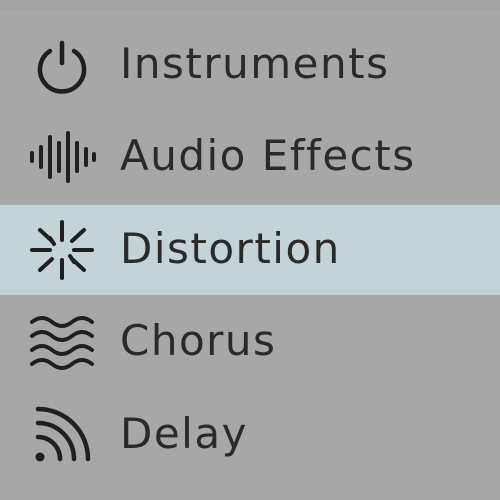 The height and width of the screenshot is (500, 500). I want to click on waves-icon, so click(62, 342).